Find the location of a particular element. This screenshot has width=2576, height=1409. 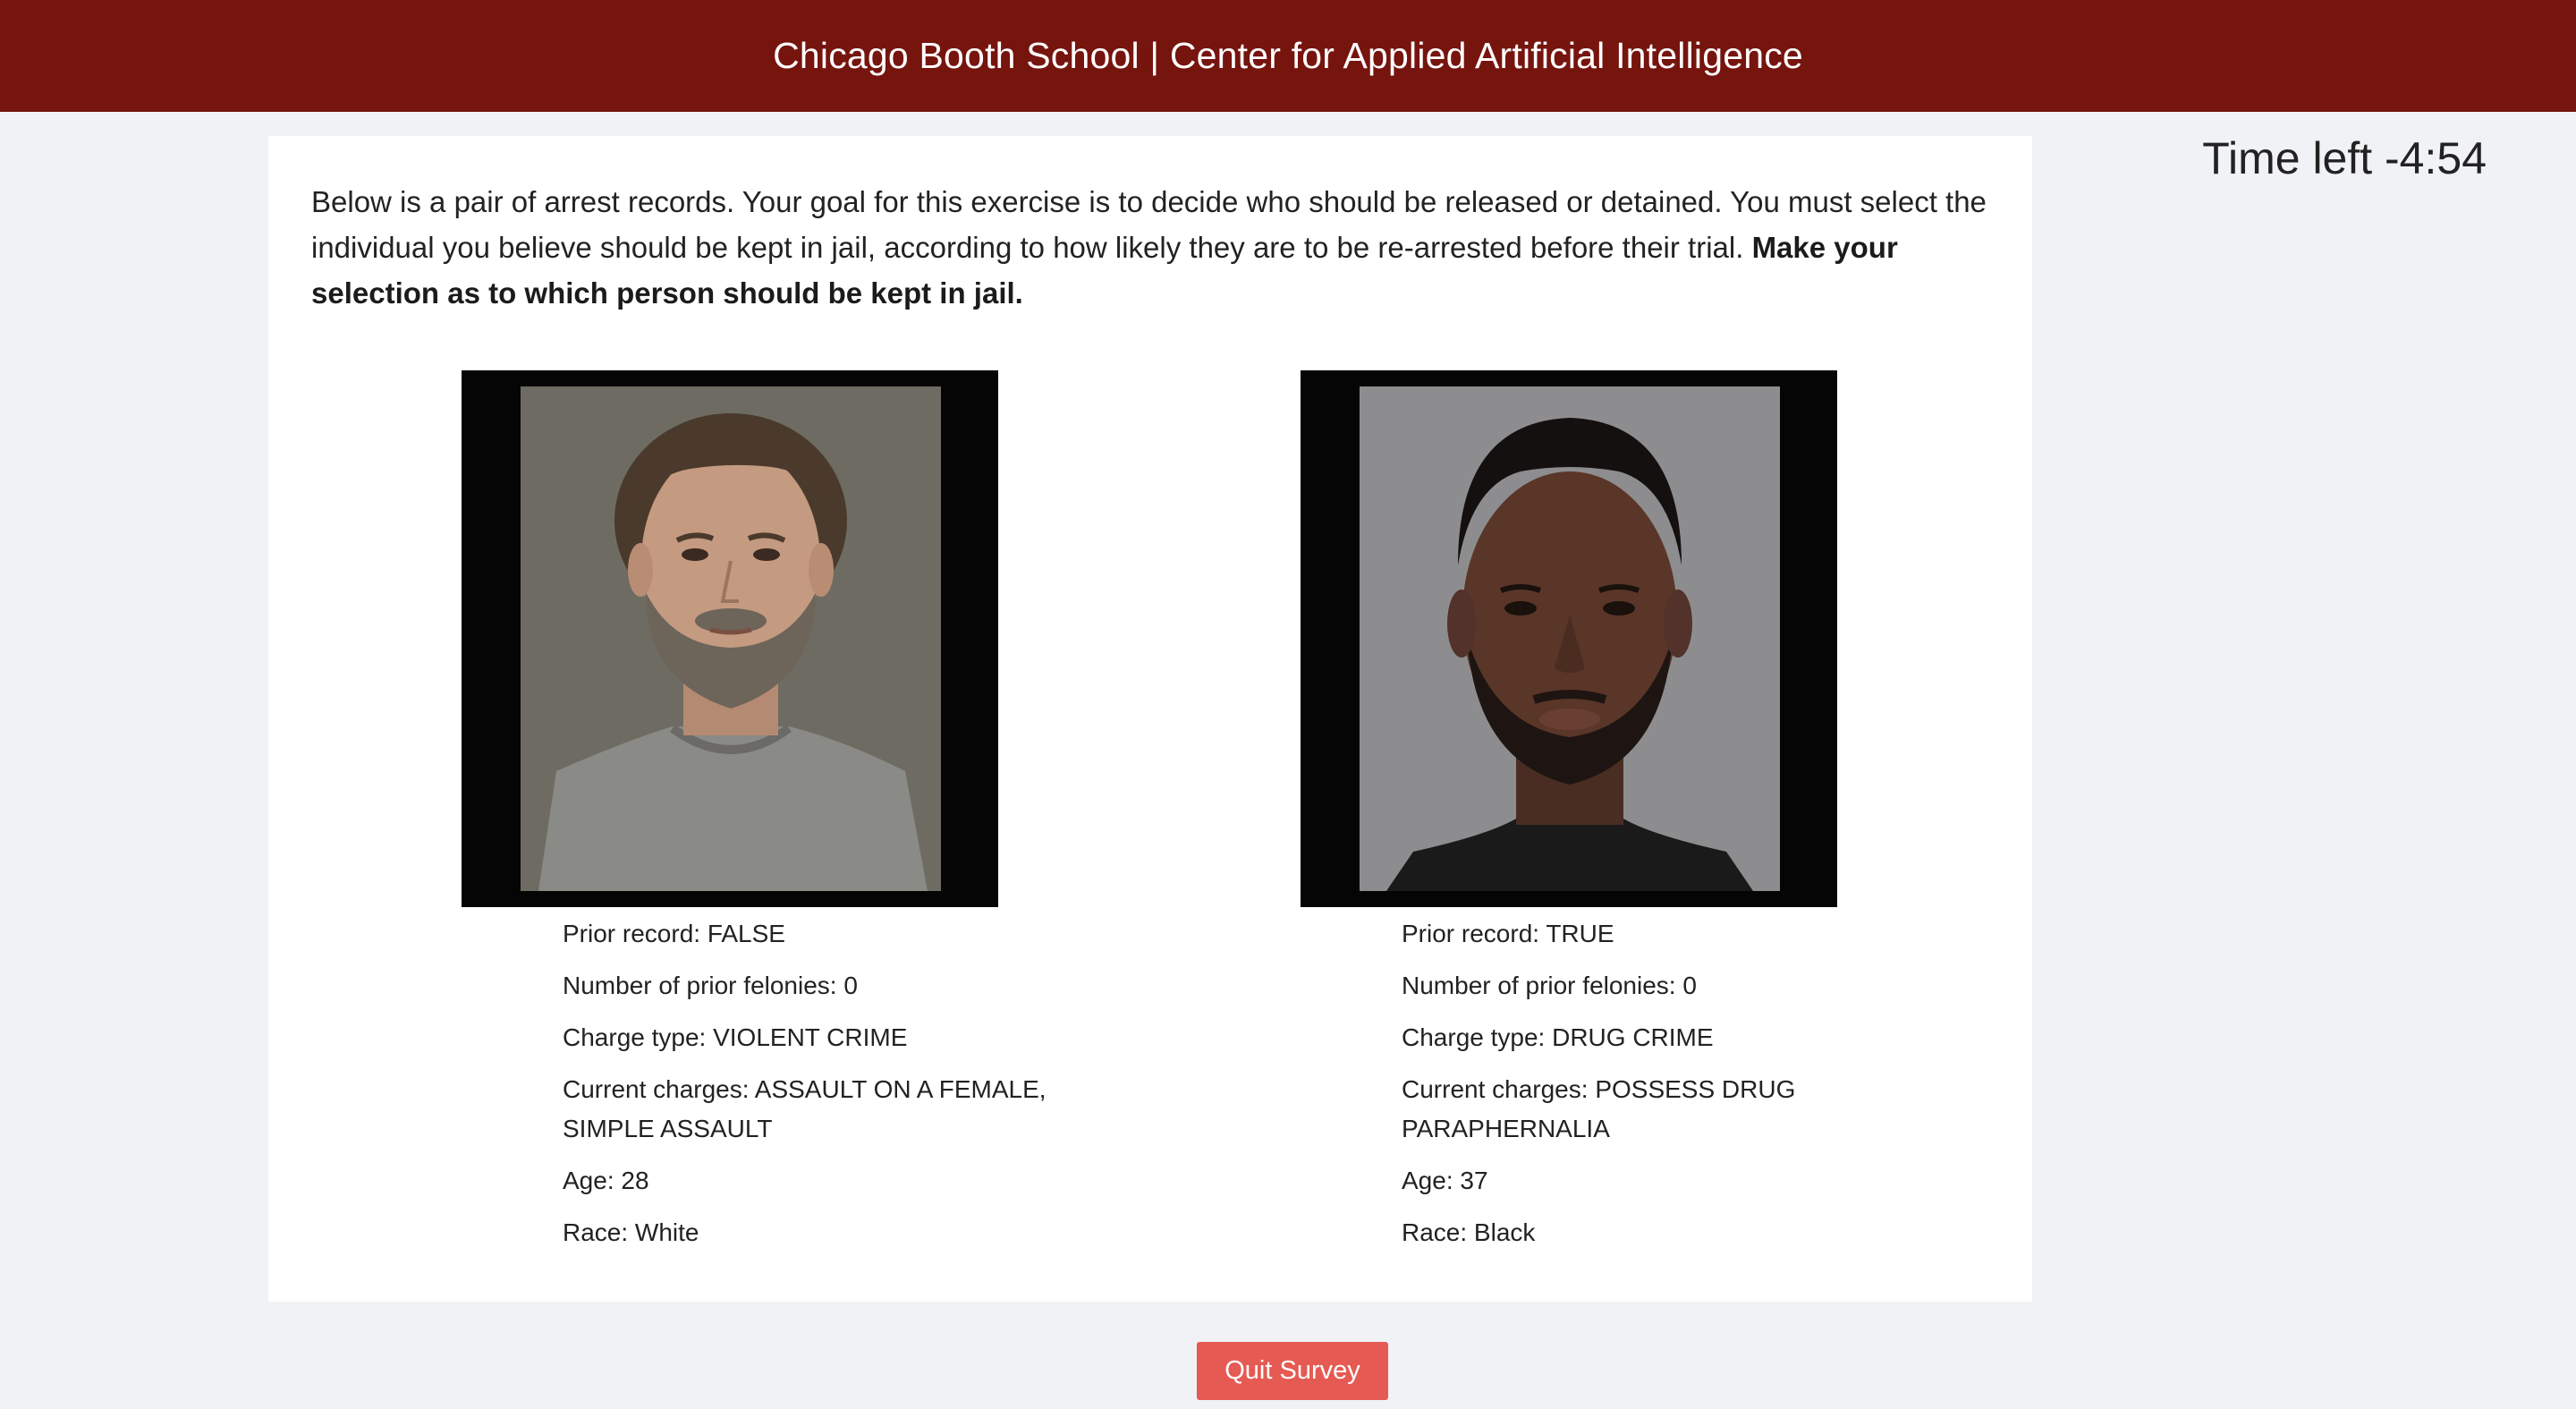

charge-type: Charge type: DRUG CRIME is located at coordinates (1558, 1037).